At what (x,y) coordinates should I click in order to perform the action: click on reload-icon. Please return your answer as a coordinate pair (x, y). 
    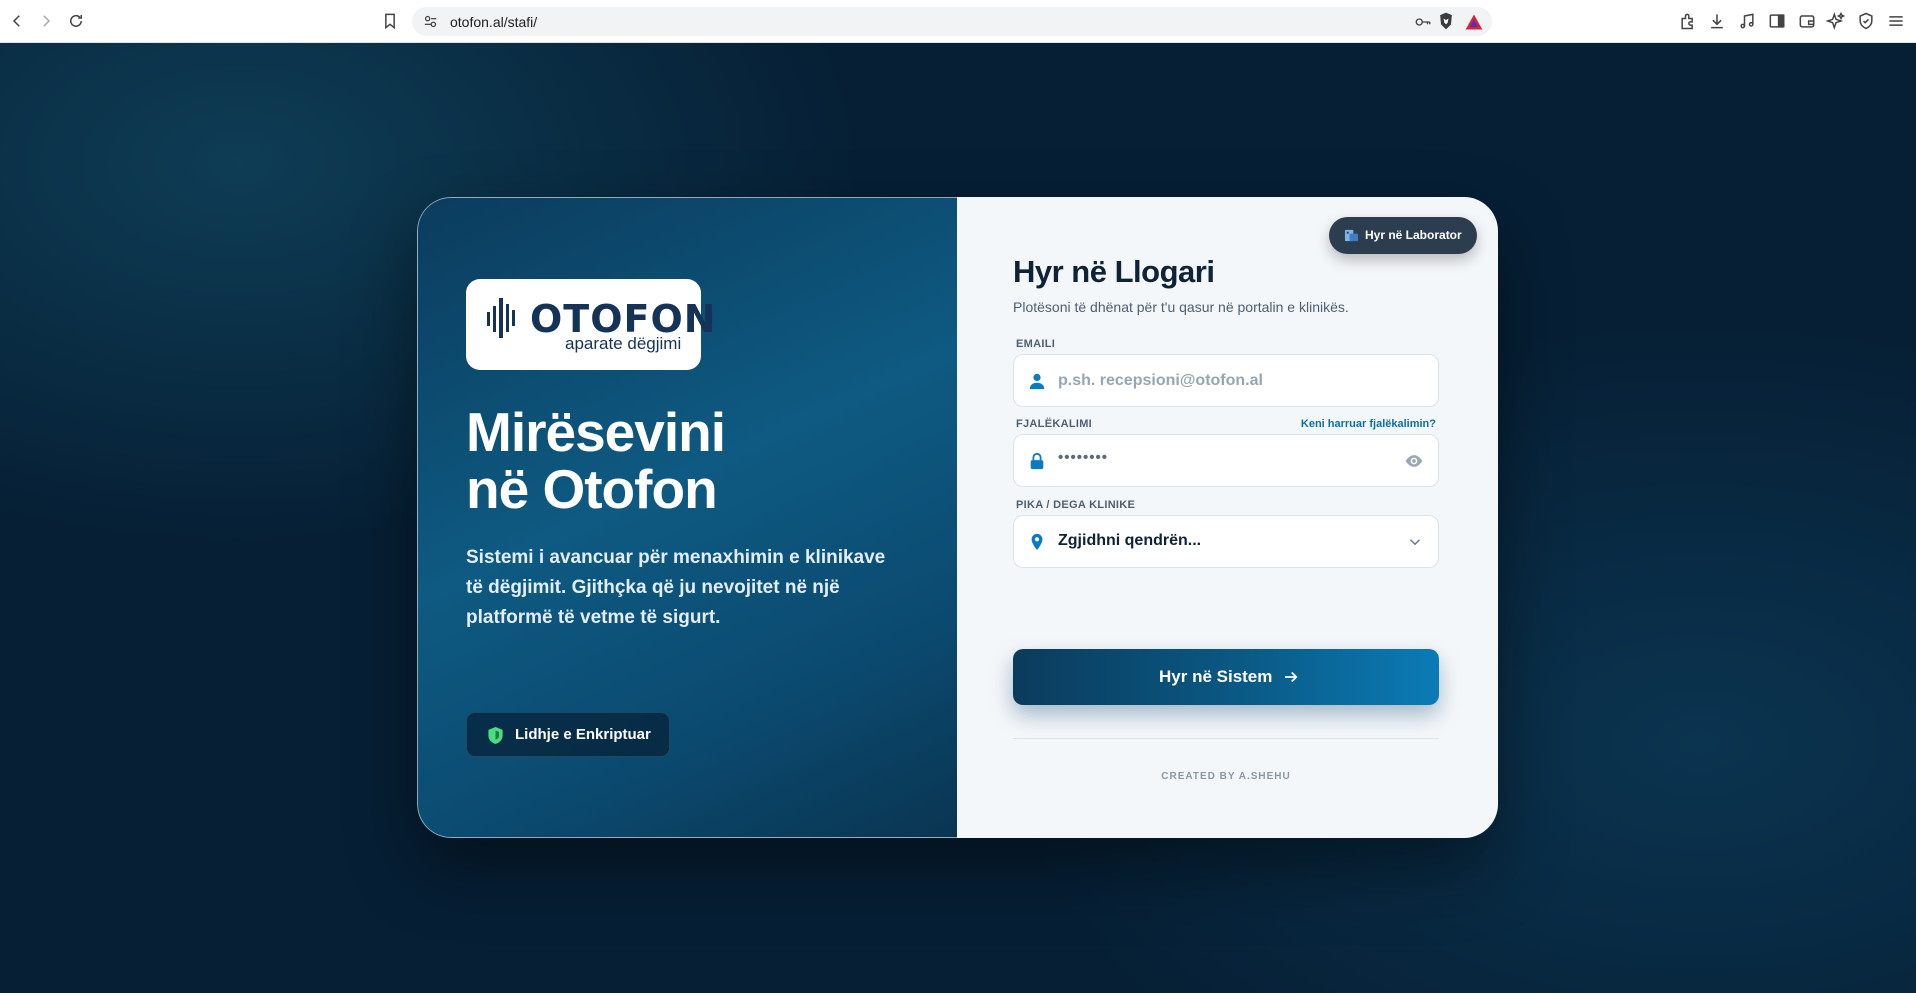
    Looking at the image, I should click on (76, 21).